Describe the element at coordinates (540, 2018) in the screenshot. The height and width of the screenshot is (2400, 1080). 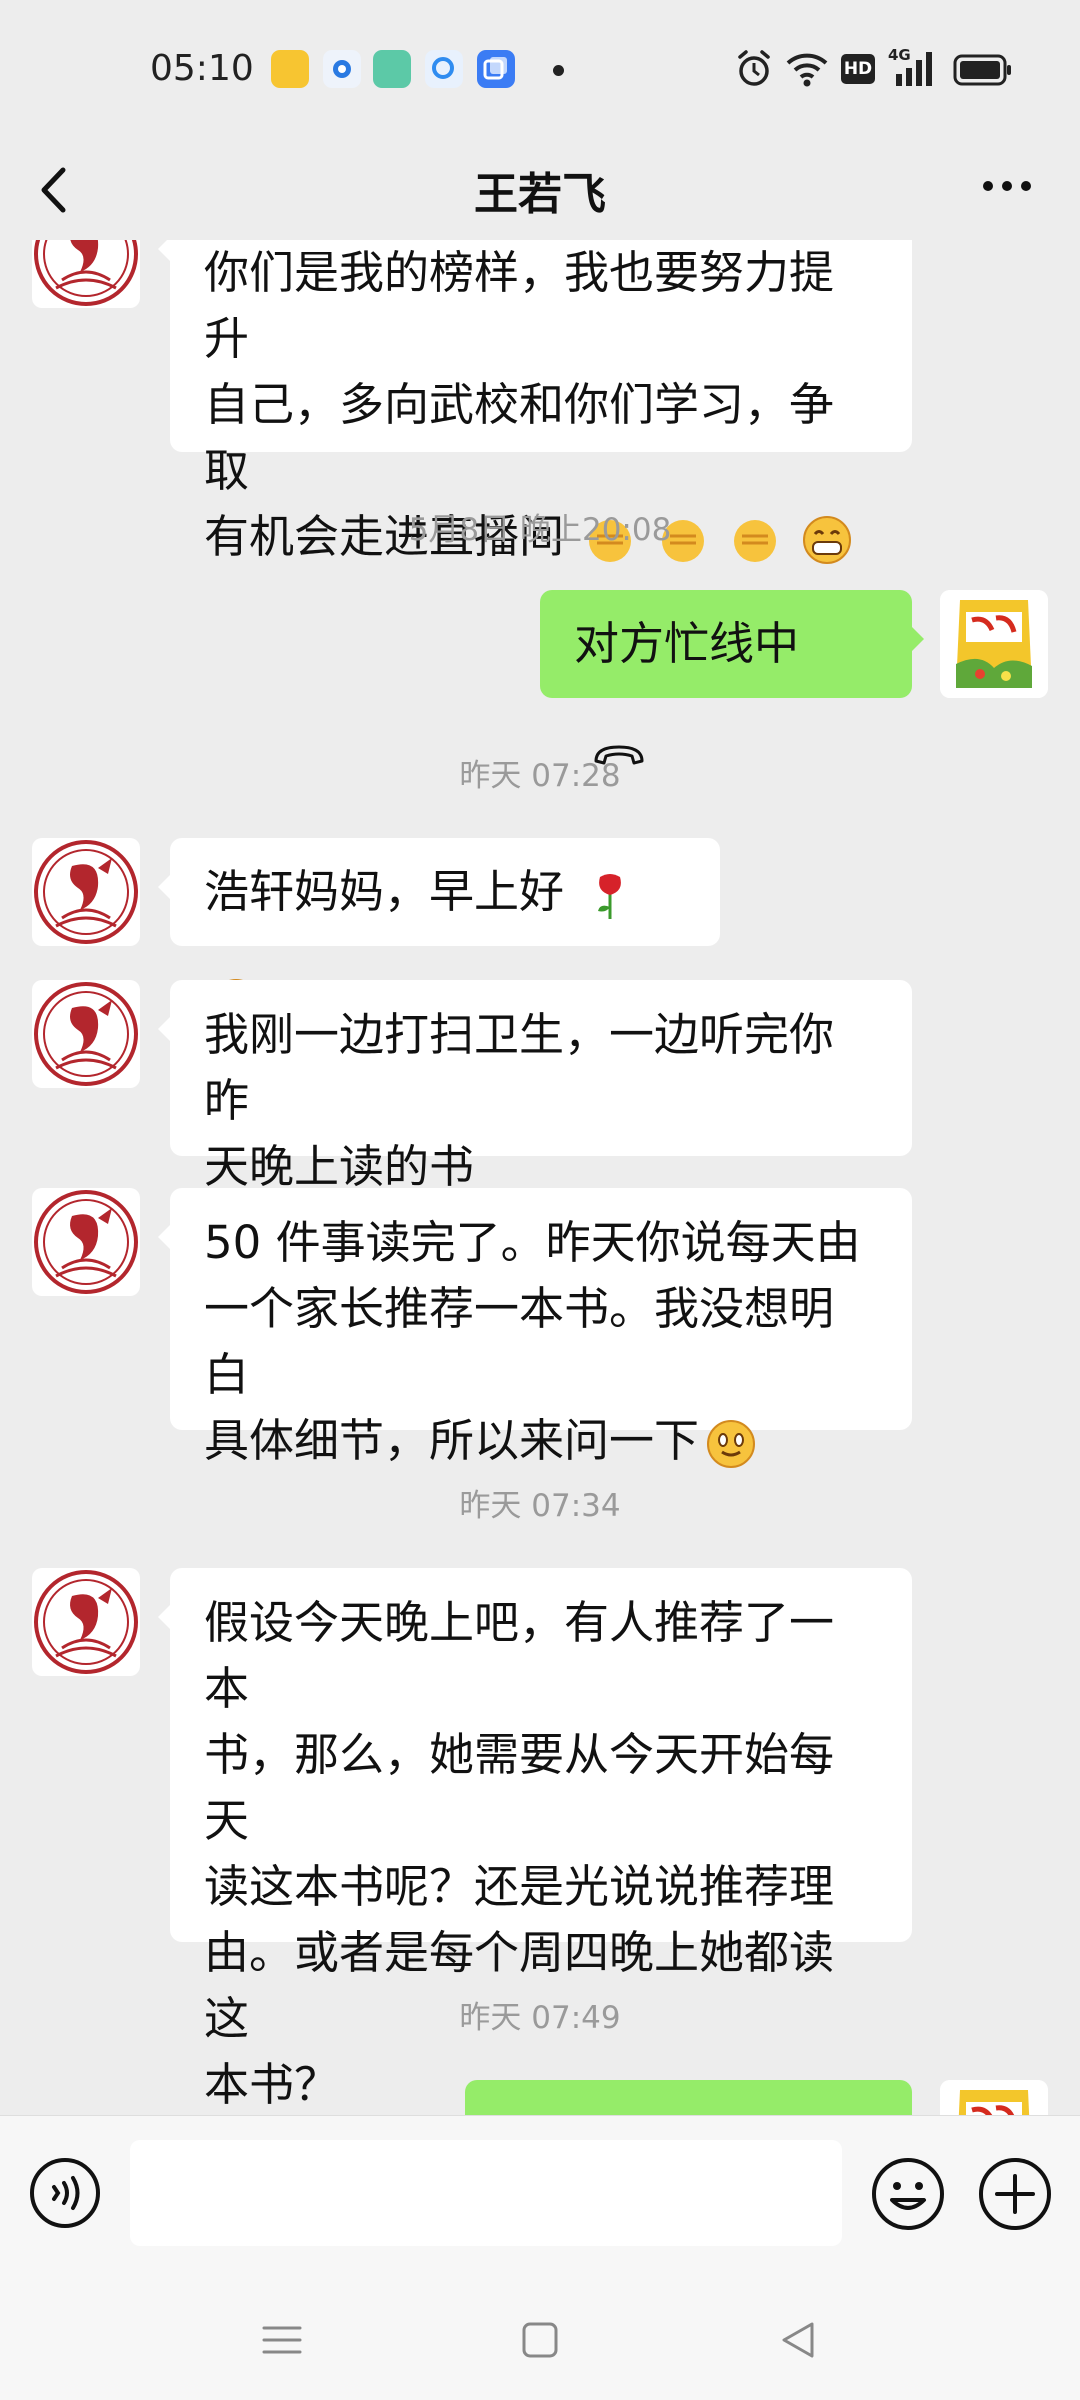
I see `timestamp: 昨天 07:49` at that location.